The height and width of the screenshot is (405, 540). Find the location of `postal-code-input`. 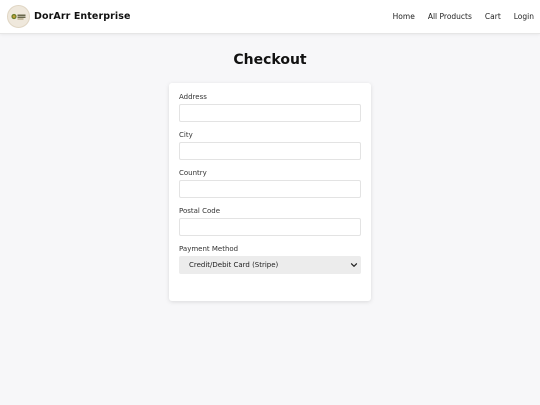

postal-code-input is located at coordinates (270, 227).